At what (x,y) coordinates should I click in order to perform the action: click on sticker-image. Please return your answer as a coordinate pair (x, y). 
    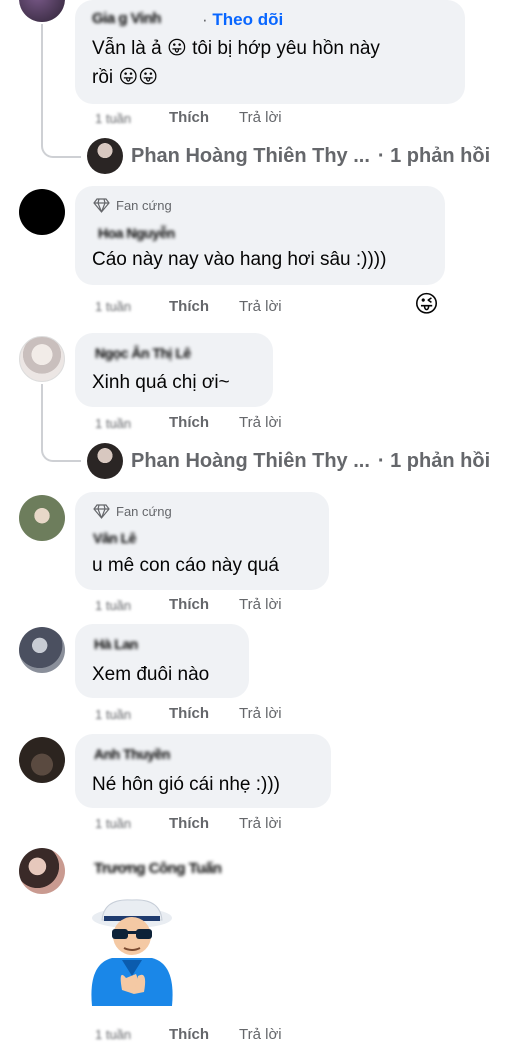
    Looking at the image, I should click on (132, 952).